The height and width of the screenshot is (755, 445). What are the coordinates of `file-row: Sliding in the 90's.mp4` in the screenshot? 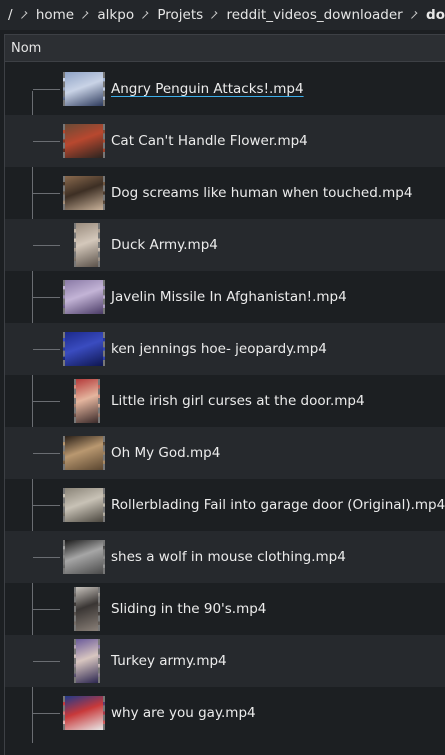 It's located at (225, 609).